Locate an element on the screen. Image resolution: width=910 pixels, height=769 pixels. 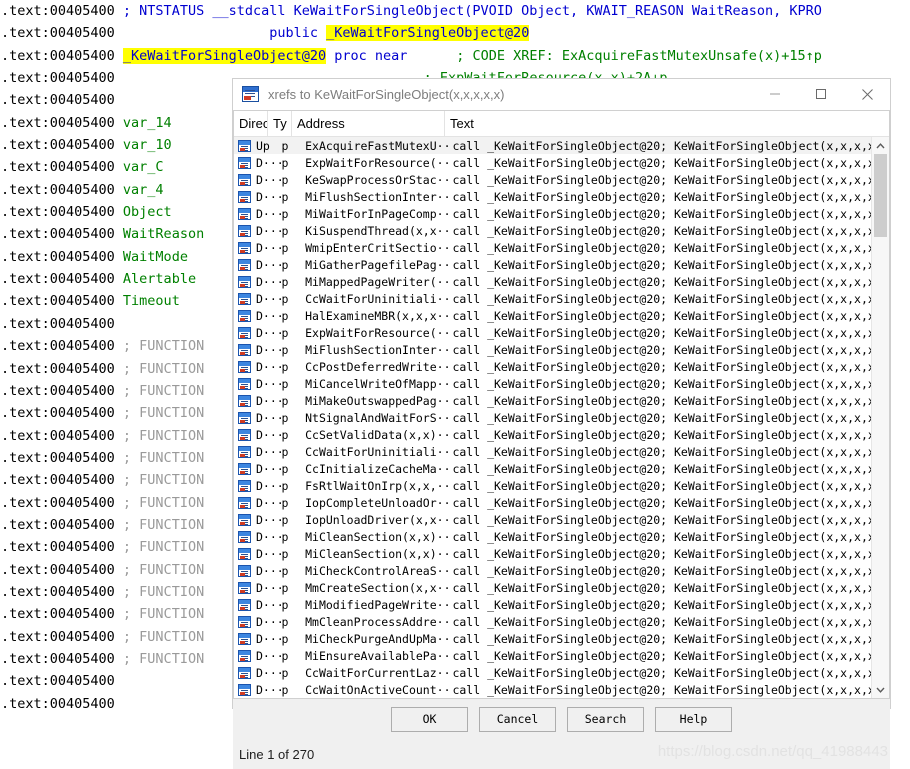
list-vertical-scrollbar is located at coordinates (880, 417).